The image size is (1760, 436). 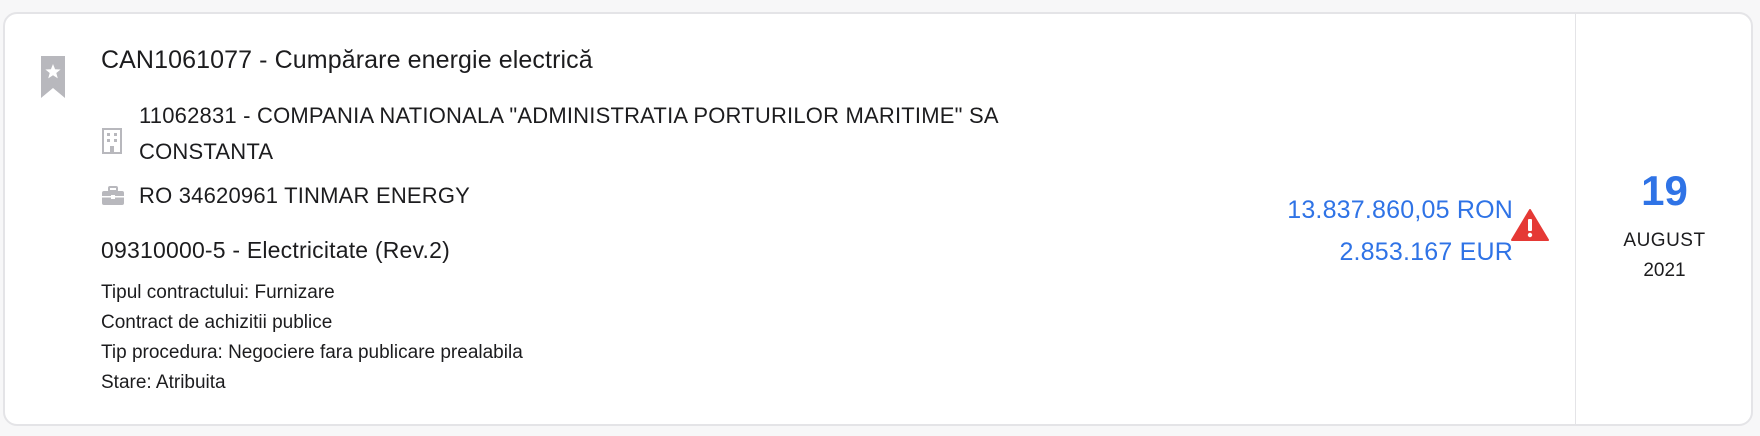 What do you see at coordinates (347, 60) in the screenshot?
I see `notice-title: CAN1061077 - Cumpărare energie electrică` at bounding box center [347, 60].